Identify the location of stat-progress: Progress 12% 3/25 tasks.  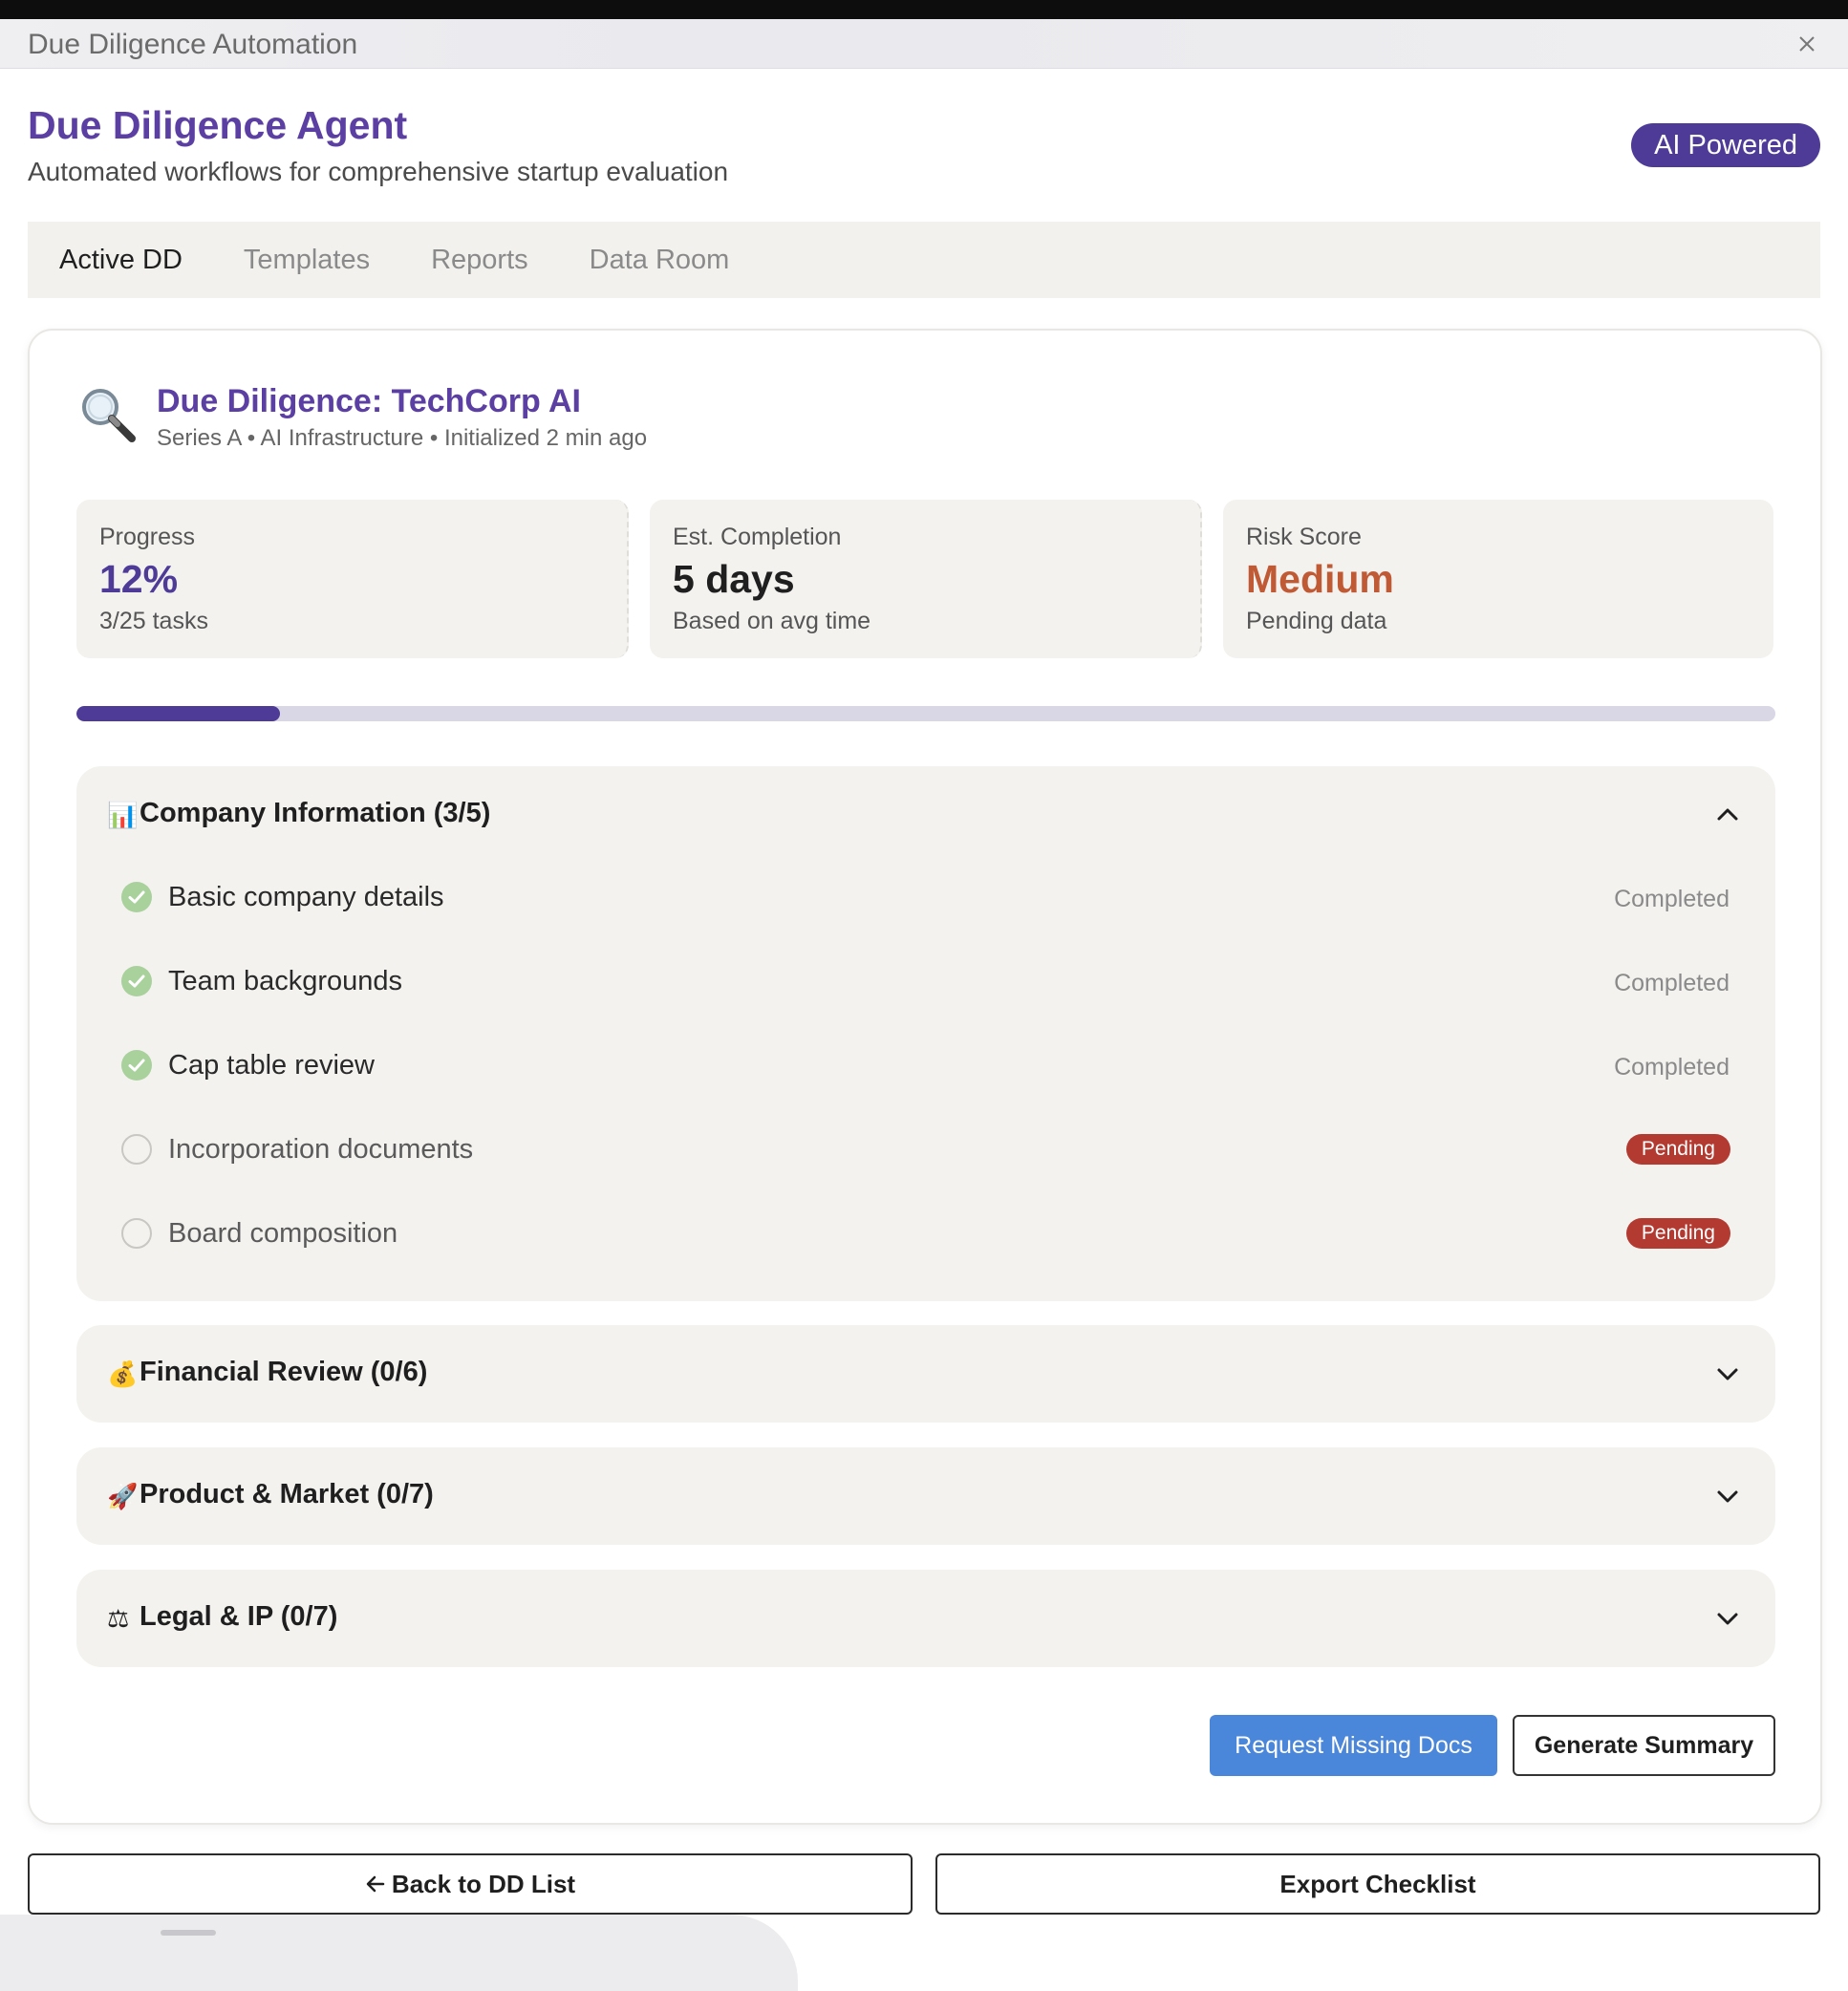
(352, 579).